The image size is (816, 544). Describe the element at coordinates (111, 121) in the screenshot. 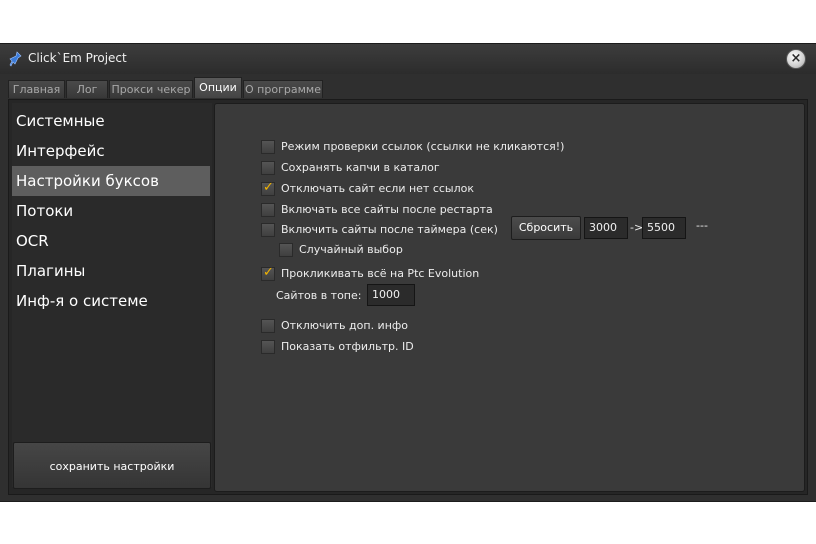

I see `sidebar-item-system: Системные` at that location.